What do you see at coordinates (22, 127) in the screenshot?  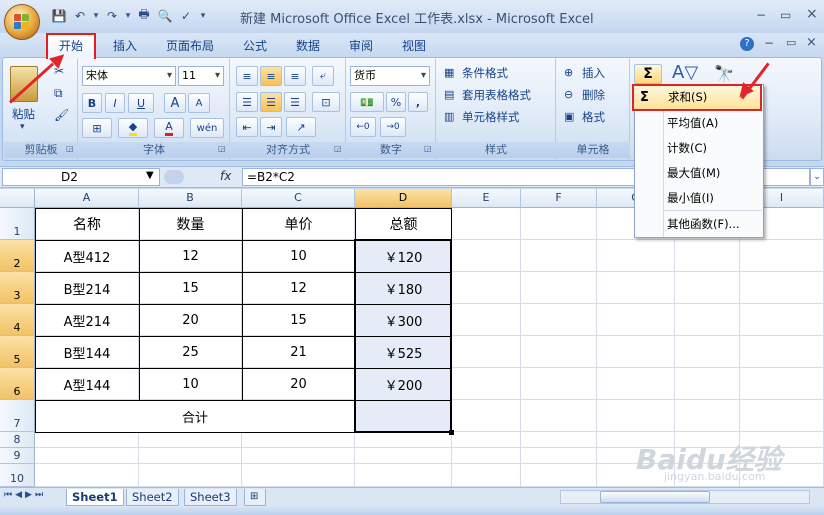 I see `paste-dropdown-icon: ▾` at bounding box center [22, 127].